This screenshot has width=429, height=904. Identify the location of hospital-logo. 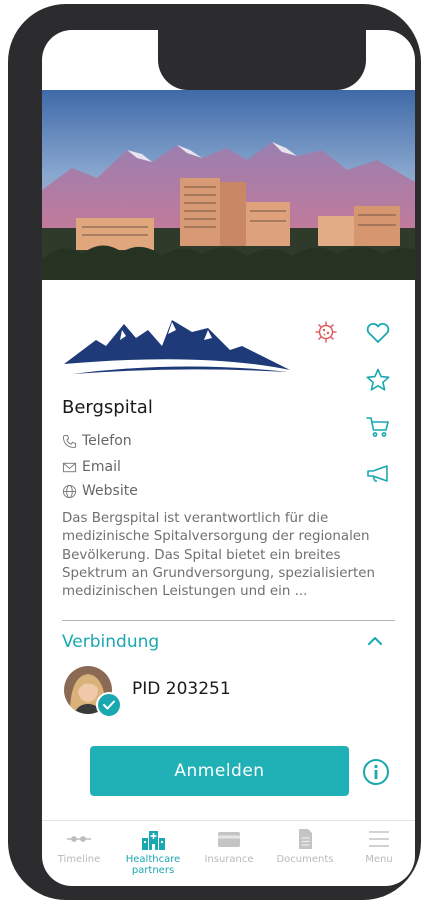
(177, 347).